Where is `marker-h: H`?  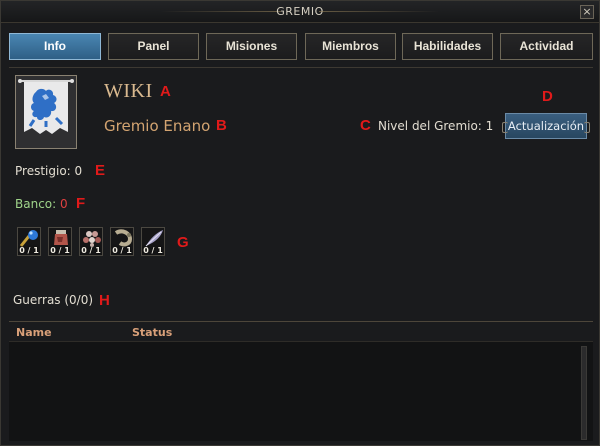
marker-h: H is located at coordinates (104, 300).